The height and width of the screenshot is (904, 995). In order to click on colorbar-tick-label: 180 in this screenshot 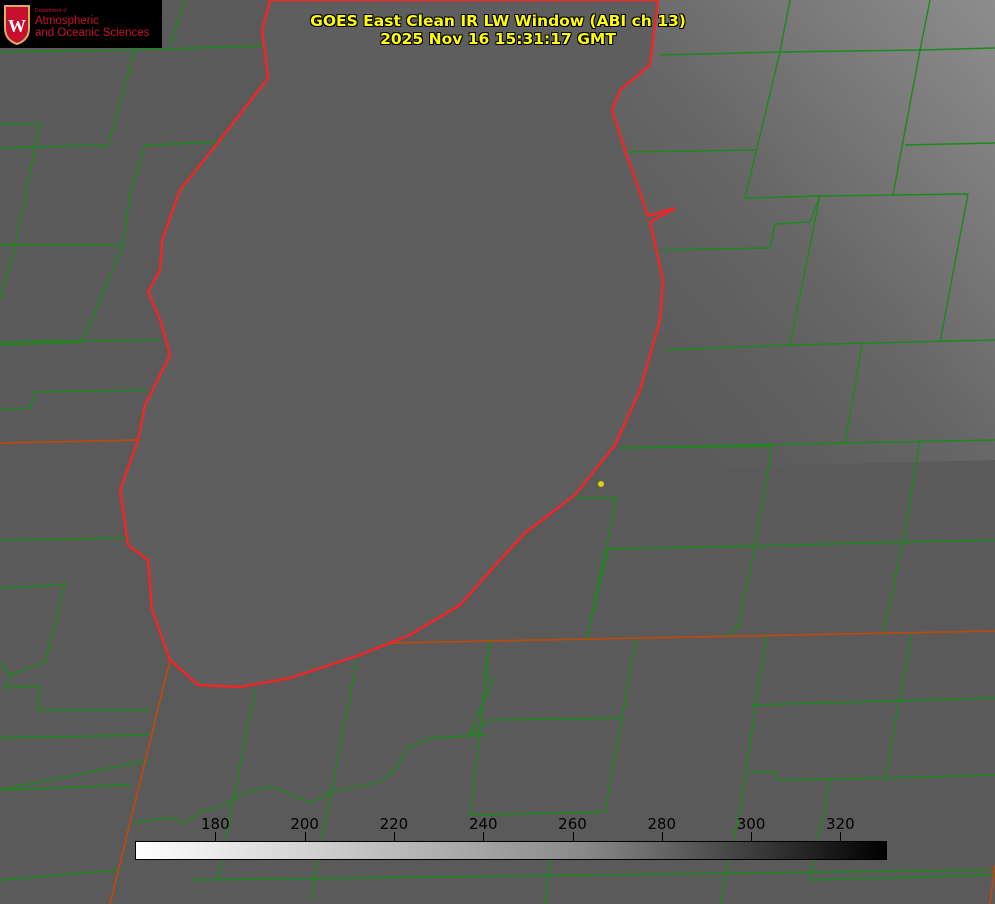, I will do `click(215, 824)`.